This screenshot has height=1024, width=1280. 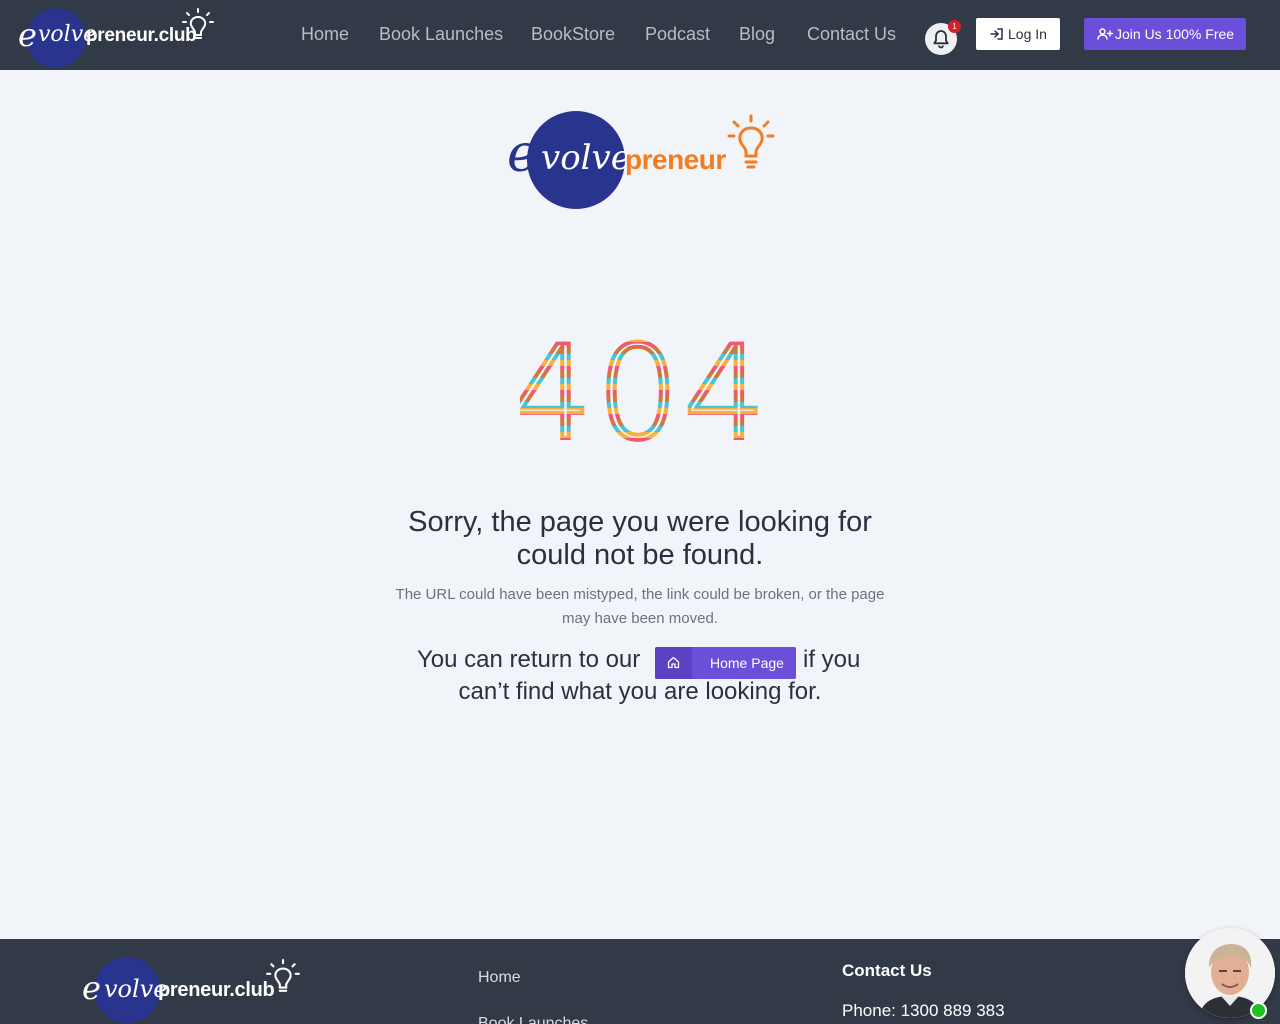 What do you see at coordinates (923, 1010) in the screenshot?
I see `footer-phone: Phone: 1300 889 383` at bounding box center [923, 1010].